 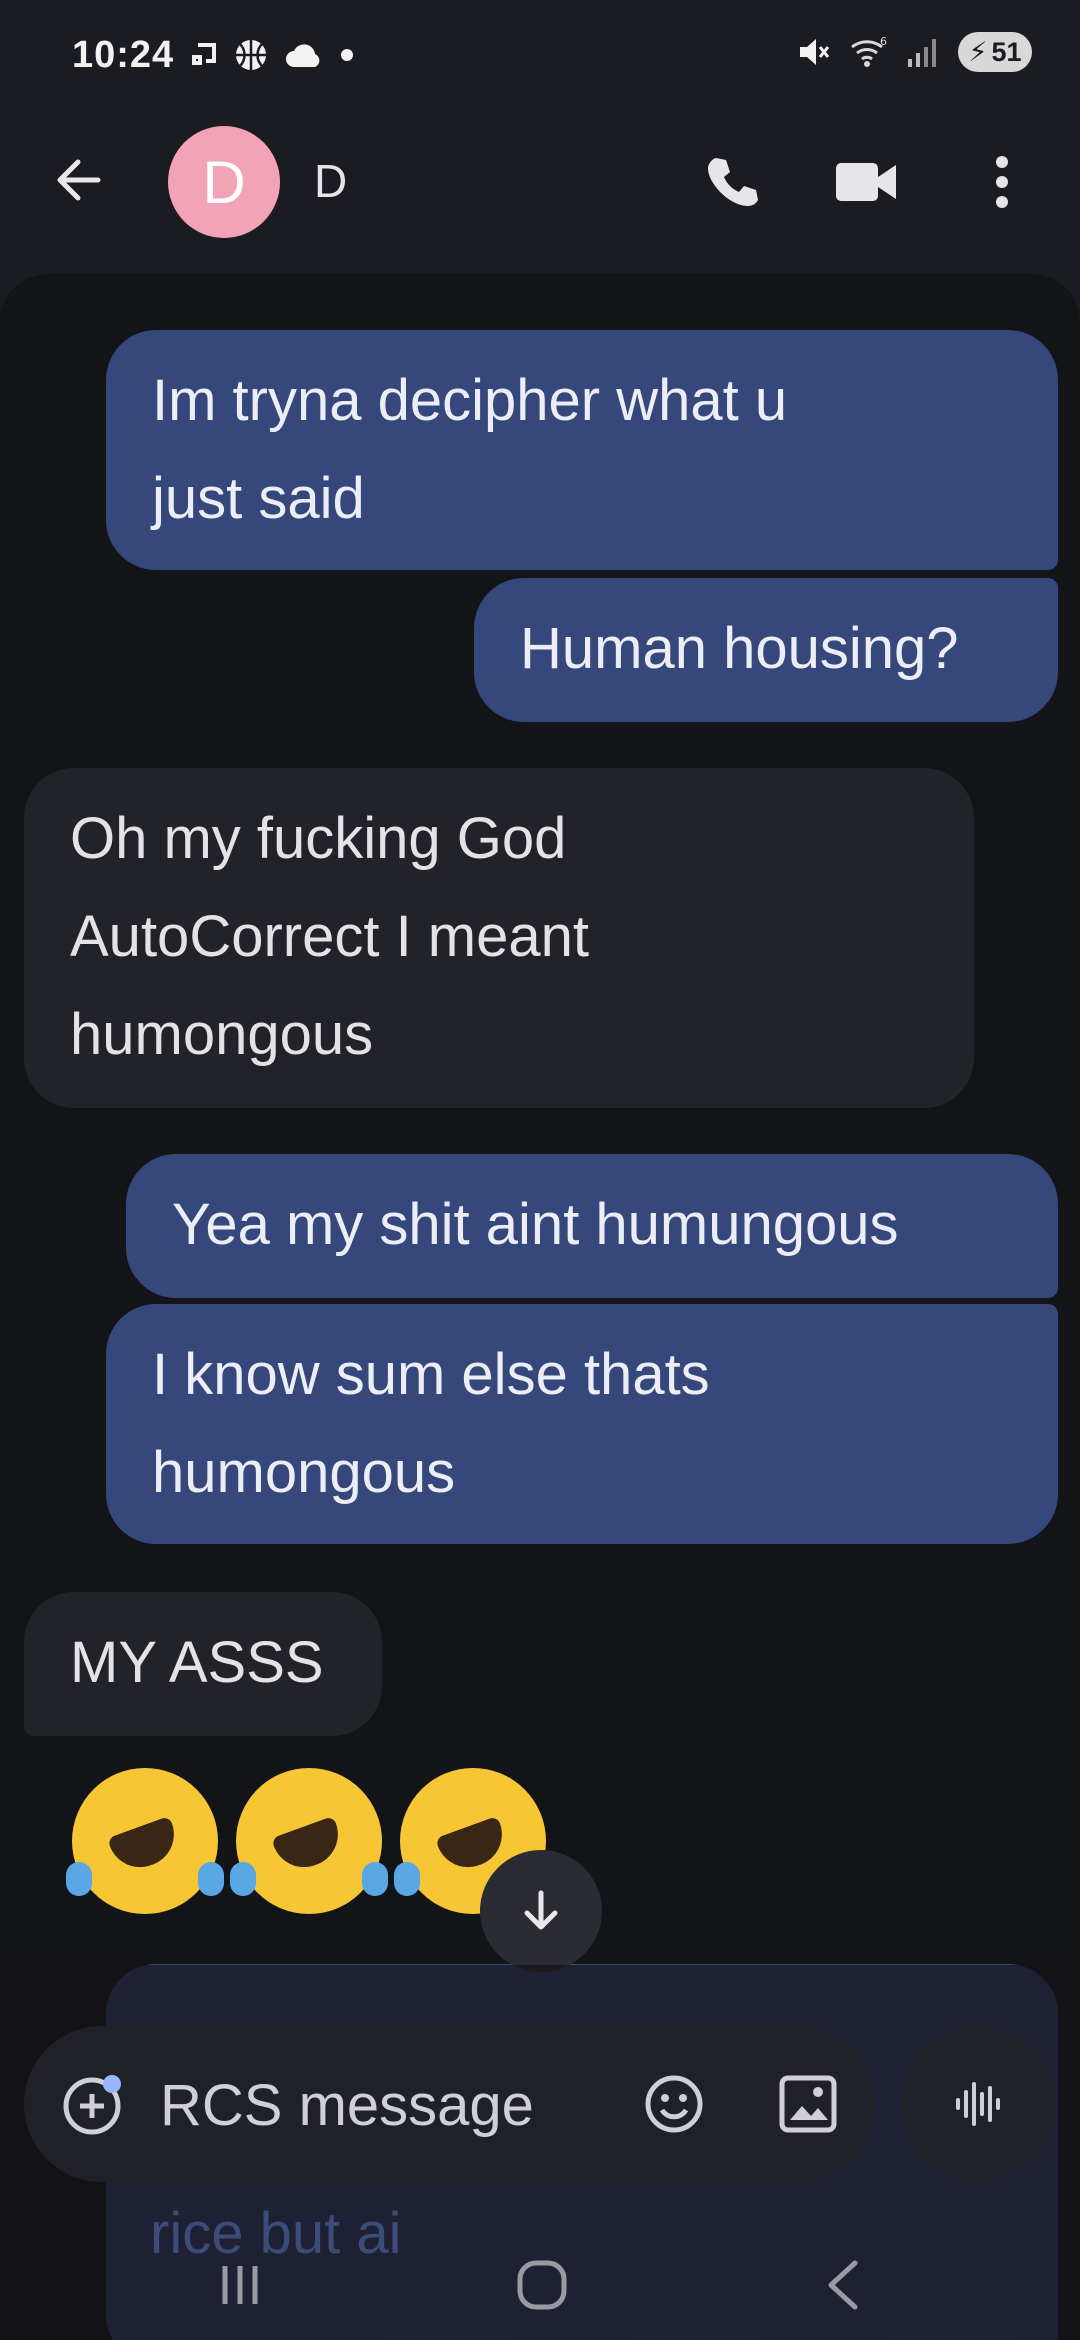 I want to click on message-bubble-outgoing: Yea my shit aint humungous, so click(x=592, y=1226).